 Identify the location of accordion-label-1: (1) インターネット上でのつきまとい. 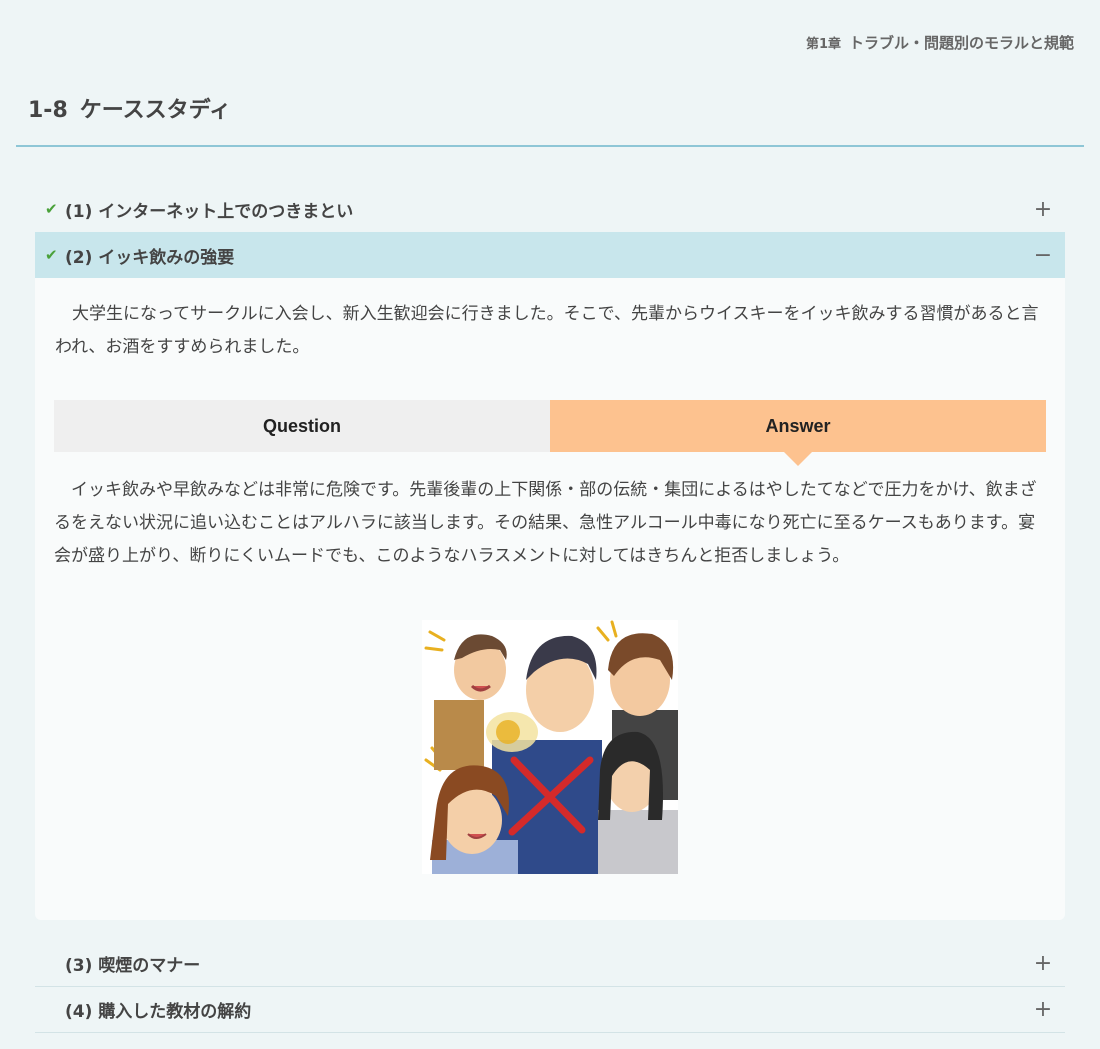
(209, 211).